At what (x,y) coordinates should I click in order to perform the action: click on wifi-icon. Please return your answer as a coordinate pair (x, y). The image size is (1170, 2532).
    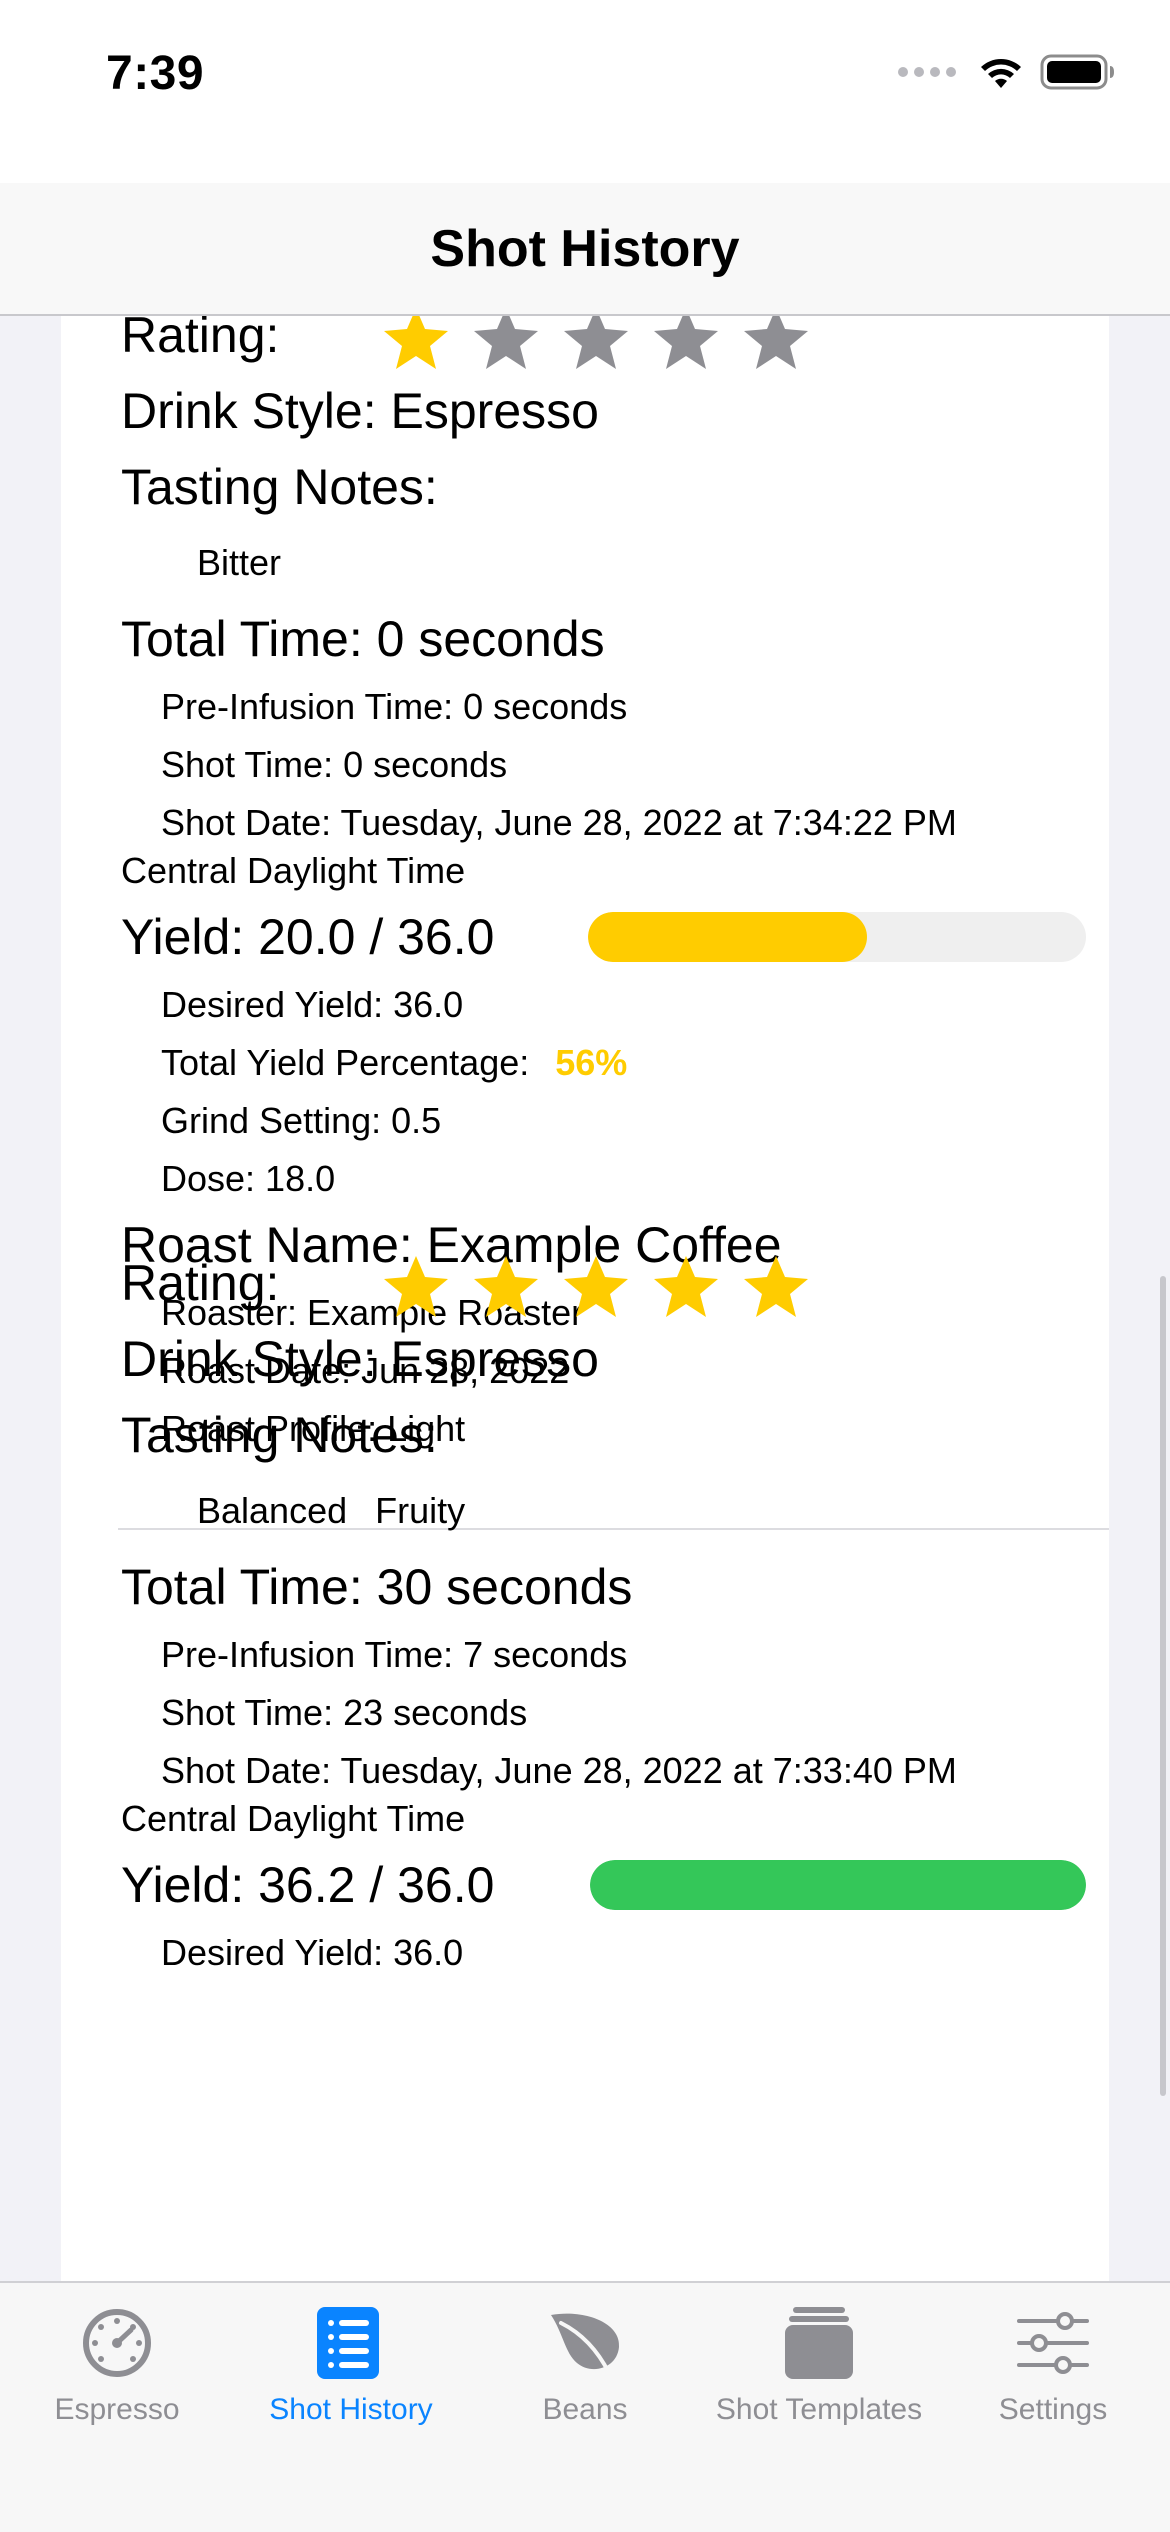
    Looking at the image, I should click on (1001, 72).